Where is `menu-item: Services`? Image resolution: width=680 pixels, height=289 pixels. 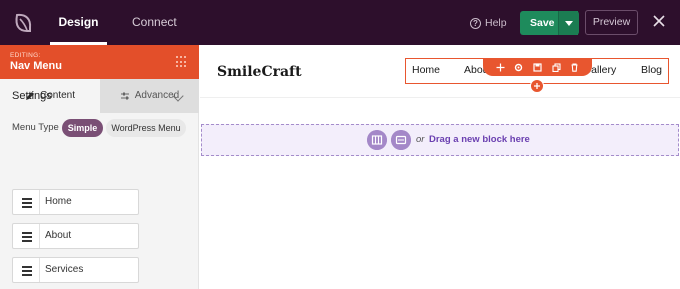 menu-item: Services is located at coordinates (75, 270).